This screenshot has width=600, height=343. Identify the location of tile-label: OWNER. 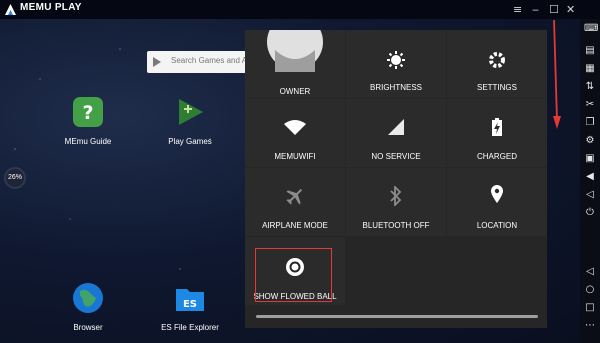
(295, 91).